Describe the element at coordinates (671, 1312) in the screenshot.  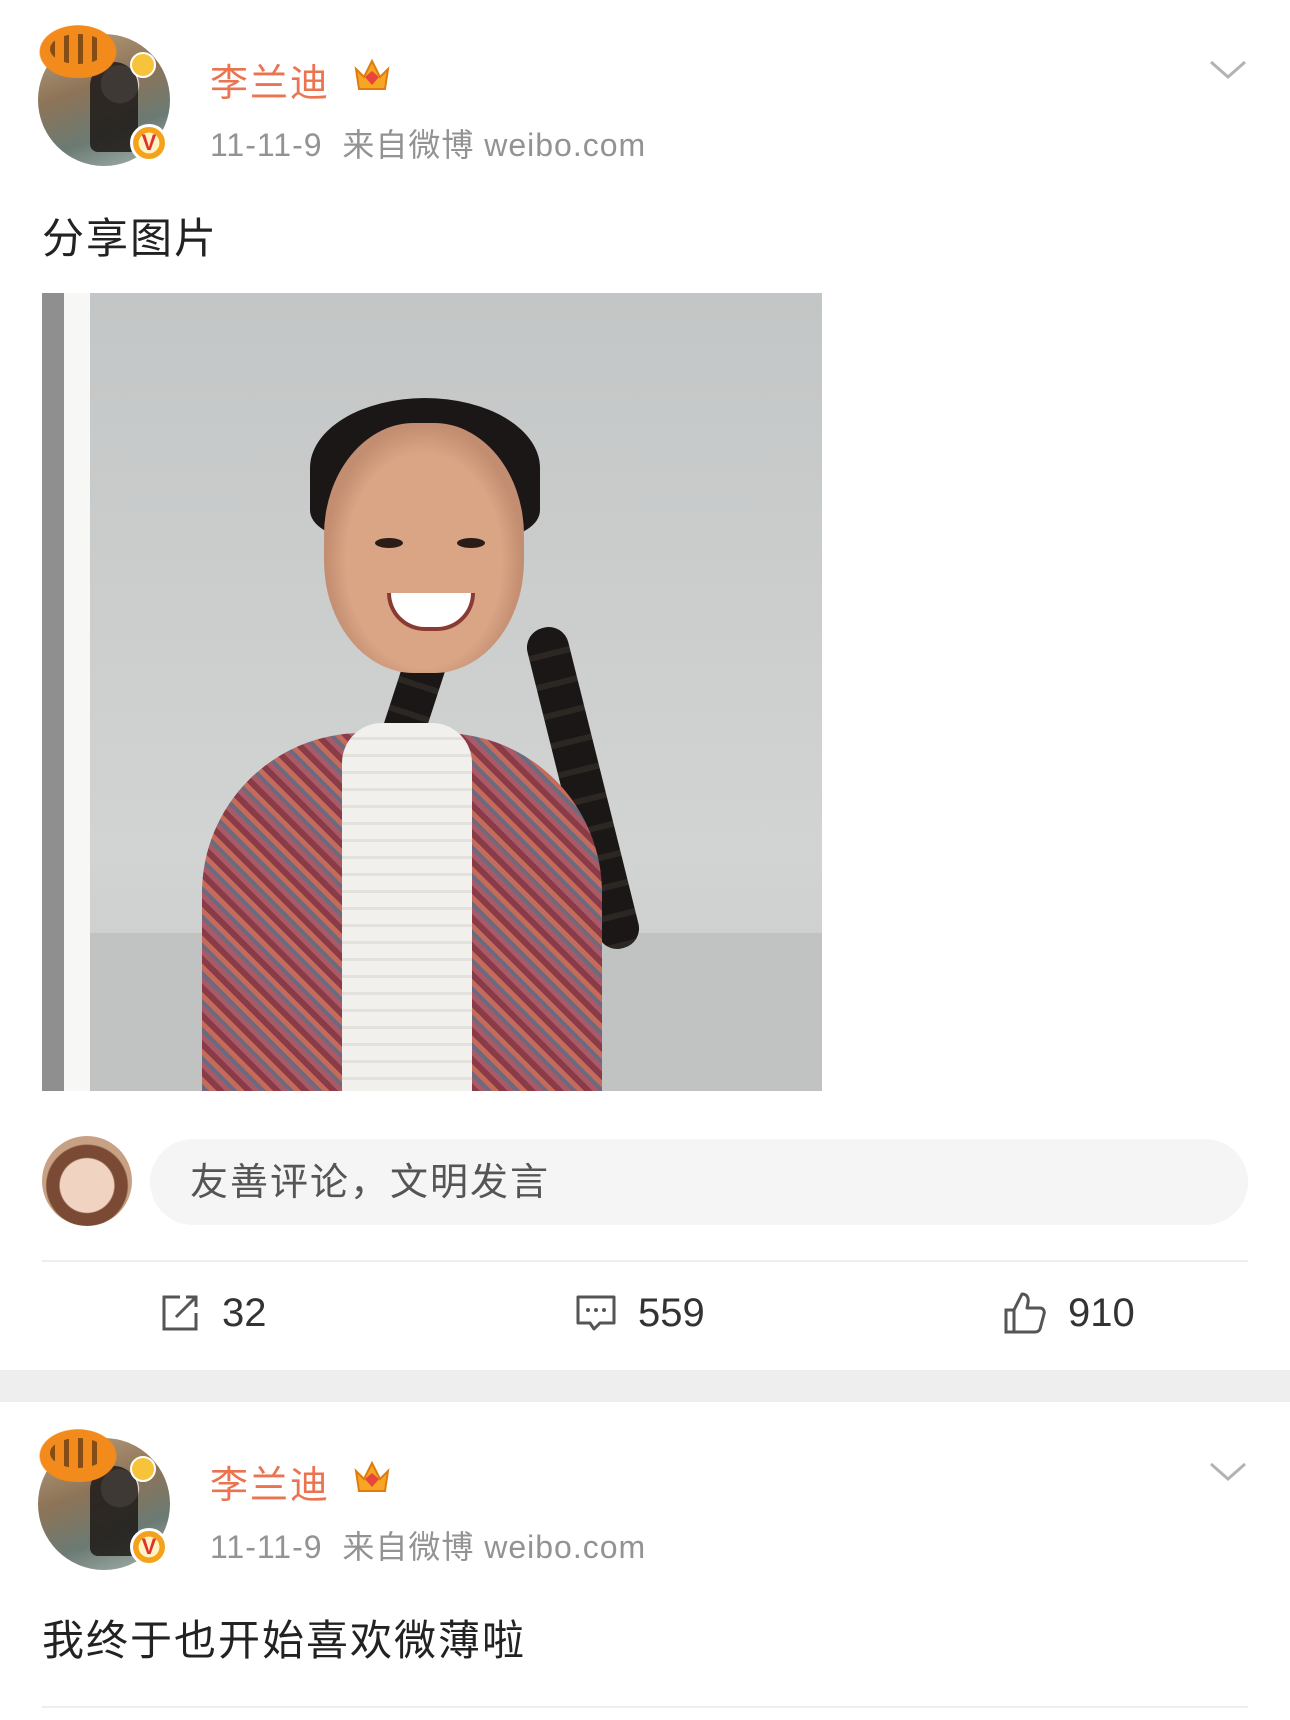
I see `comment-count: 559` at that location.